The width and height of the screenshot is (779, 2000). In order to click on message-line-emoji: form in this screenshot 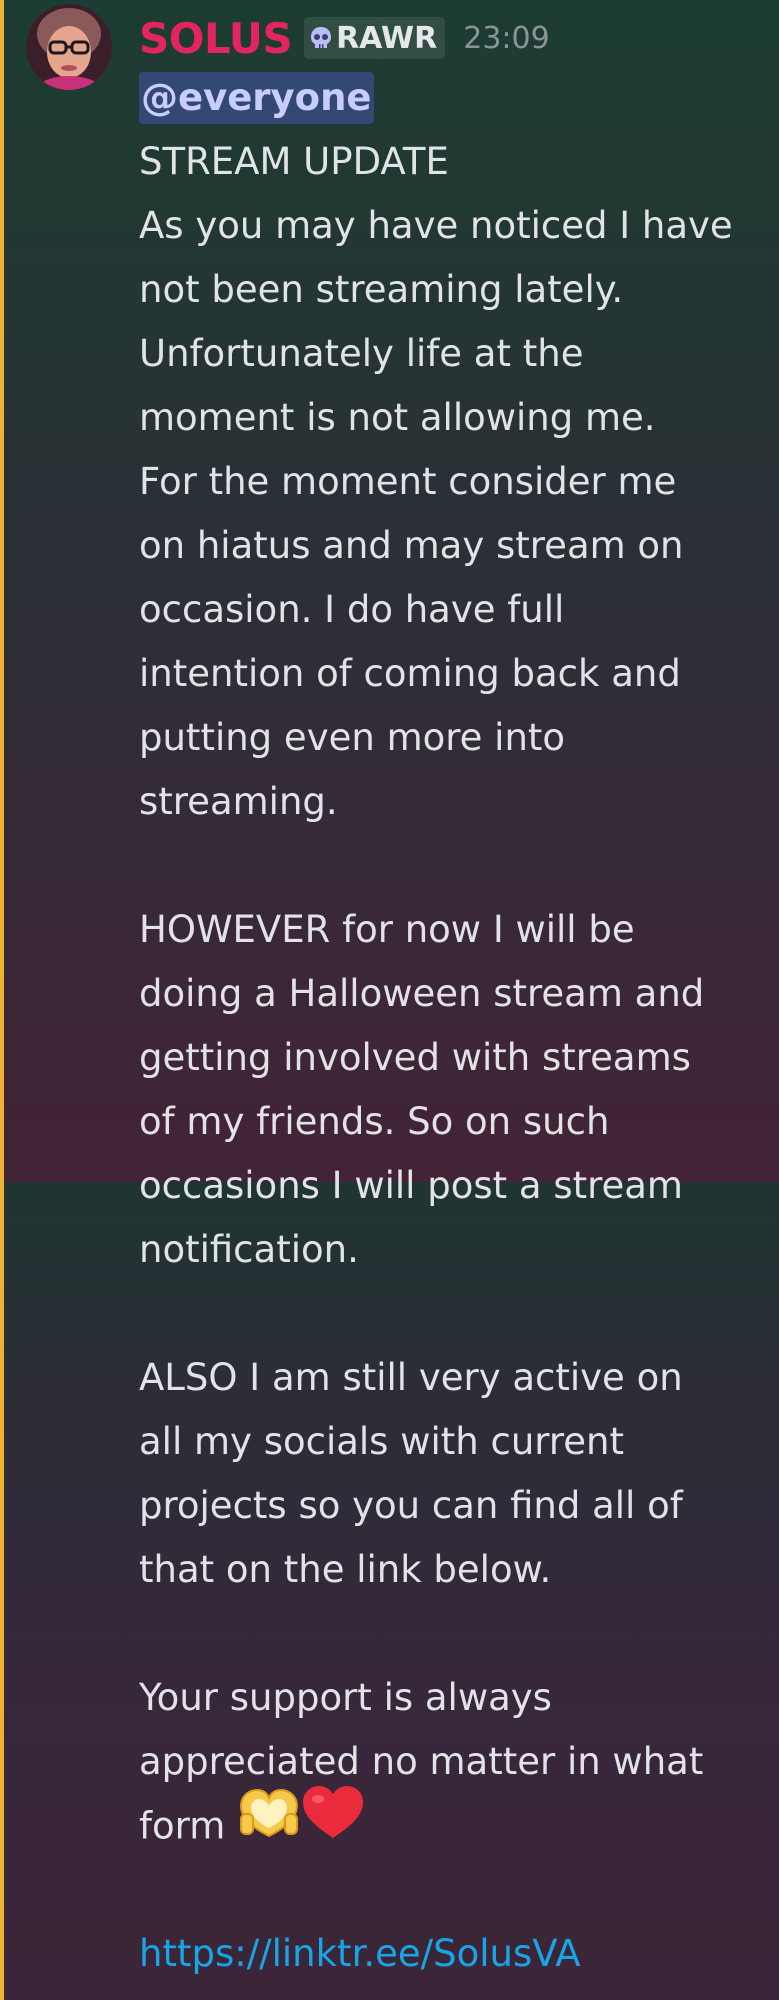, I will do `click(454, 1822)`.